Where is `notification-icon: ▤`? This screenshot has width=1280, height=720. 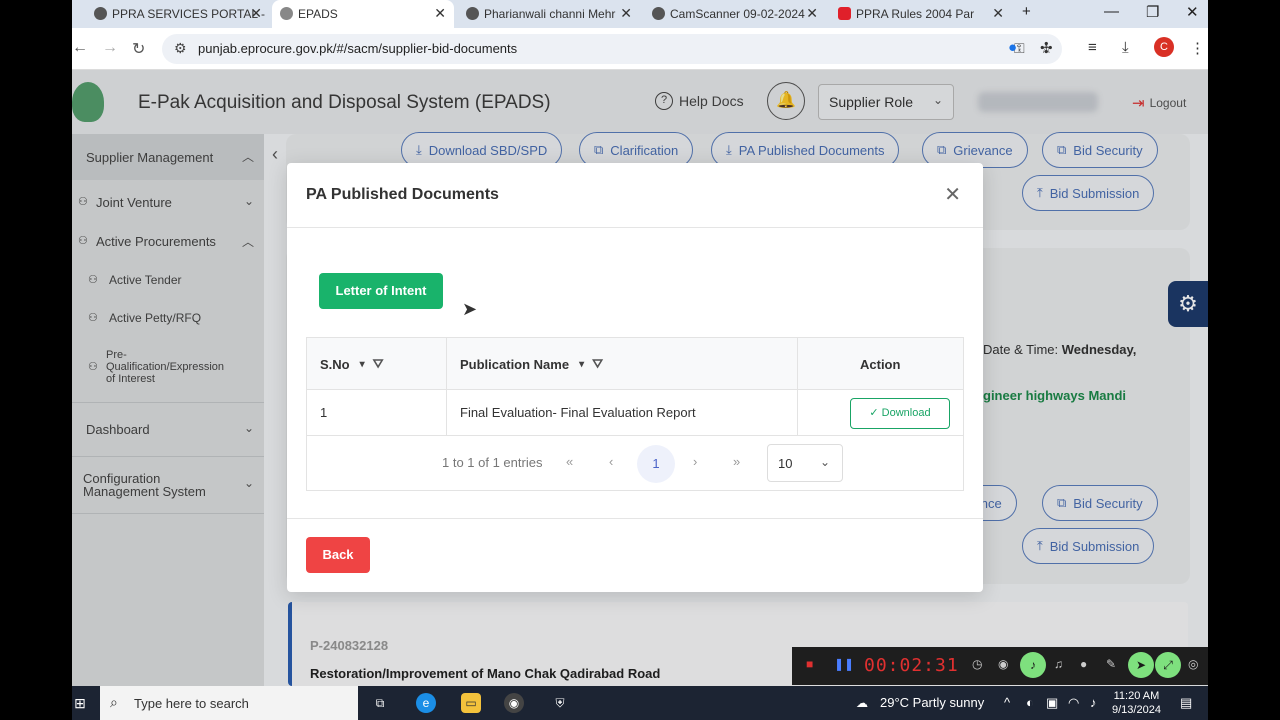
notification-icon: ▤ is located at coordinates (1186, 703).